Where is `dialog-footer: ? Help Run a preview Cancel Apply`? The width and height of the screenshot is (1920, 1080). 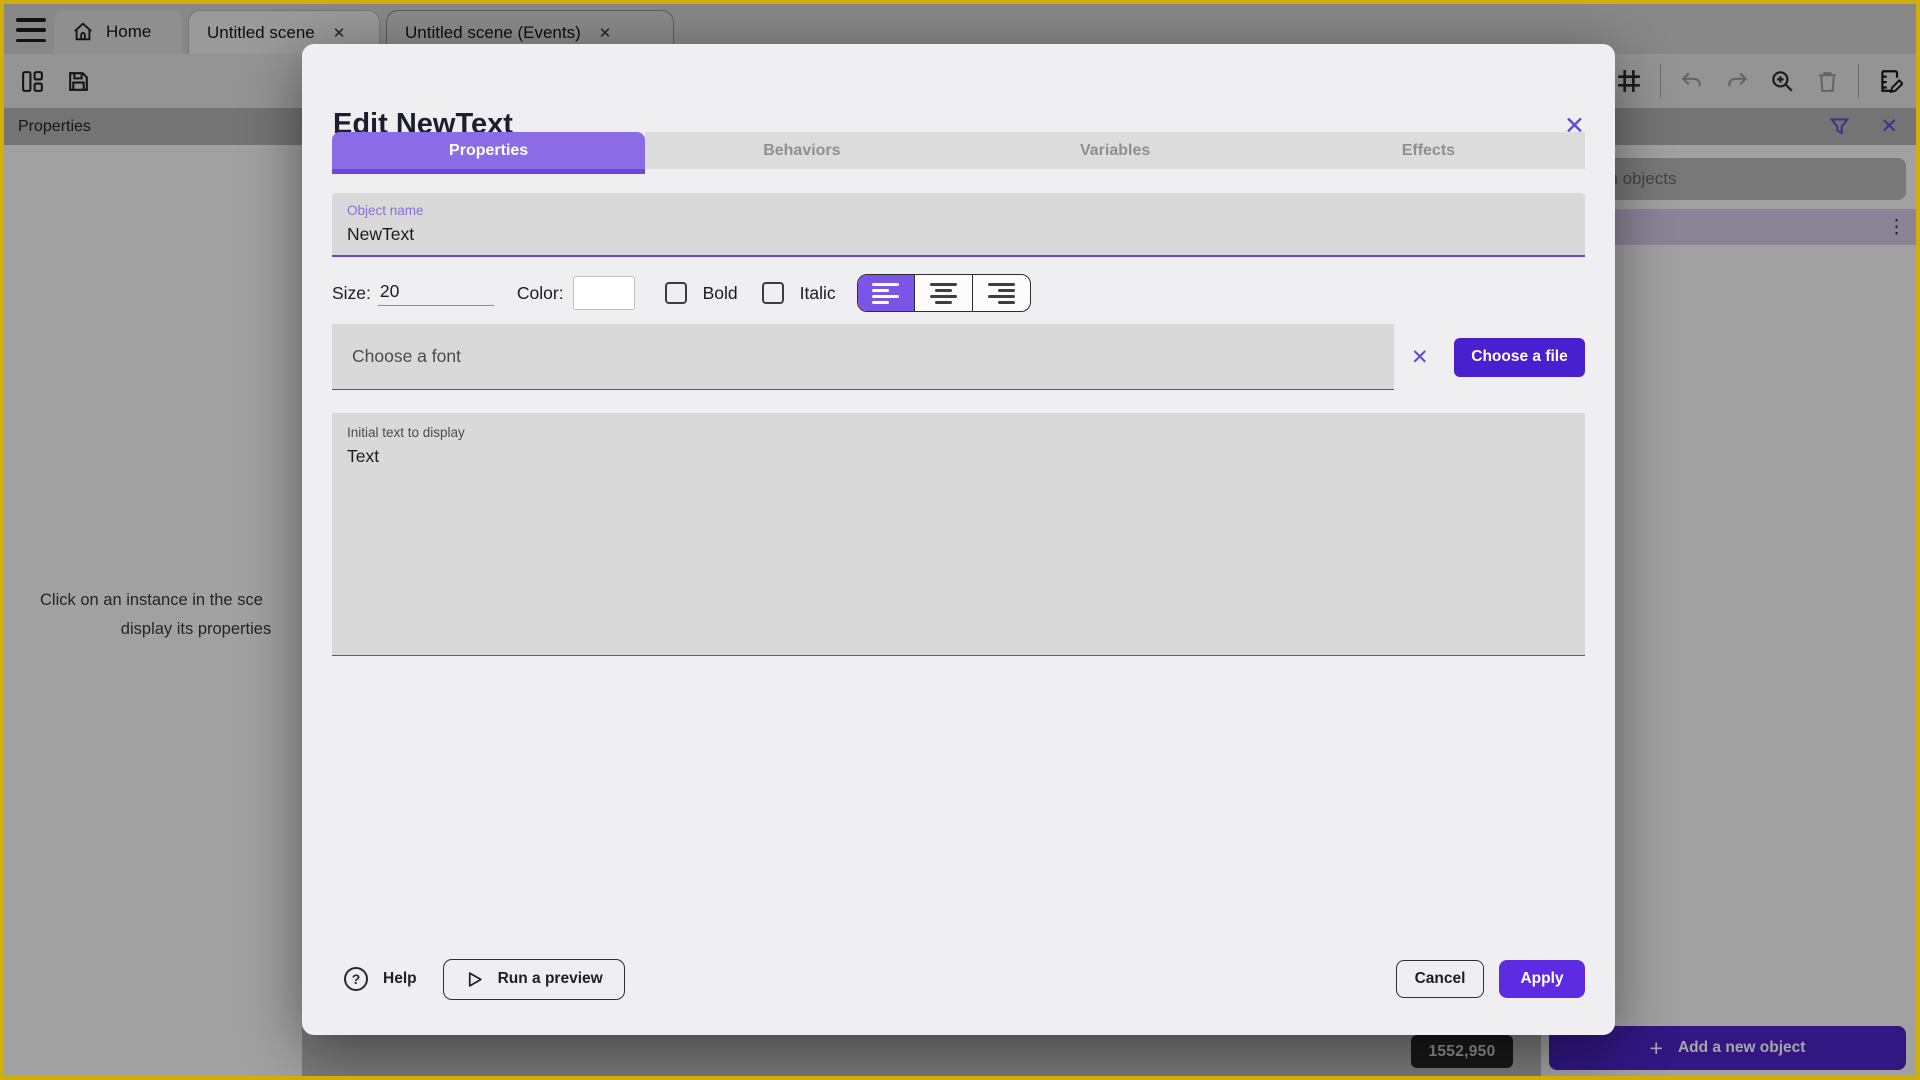
dialog-footer: ? Help Run a preview Cancel Apply is located at coordinates (958, 979).